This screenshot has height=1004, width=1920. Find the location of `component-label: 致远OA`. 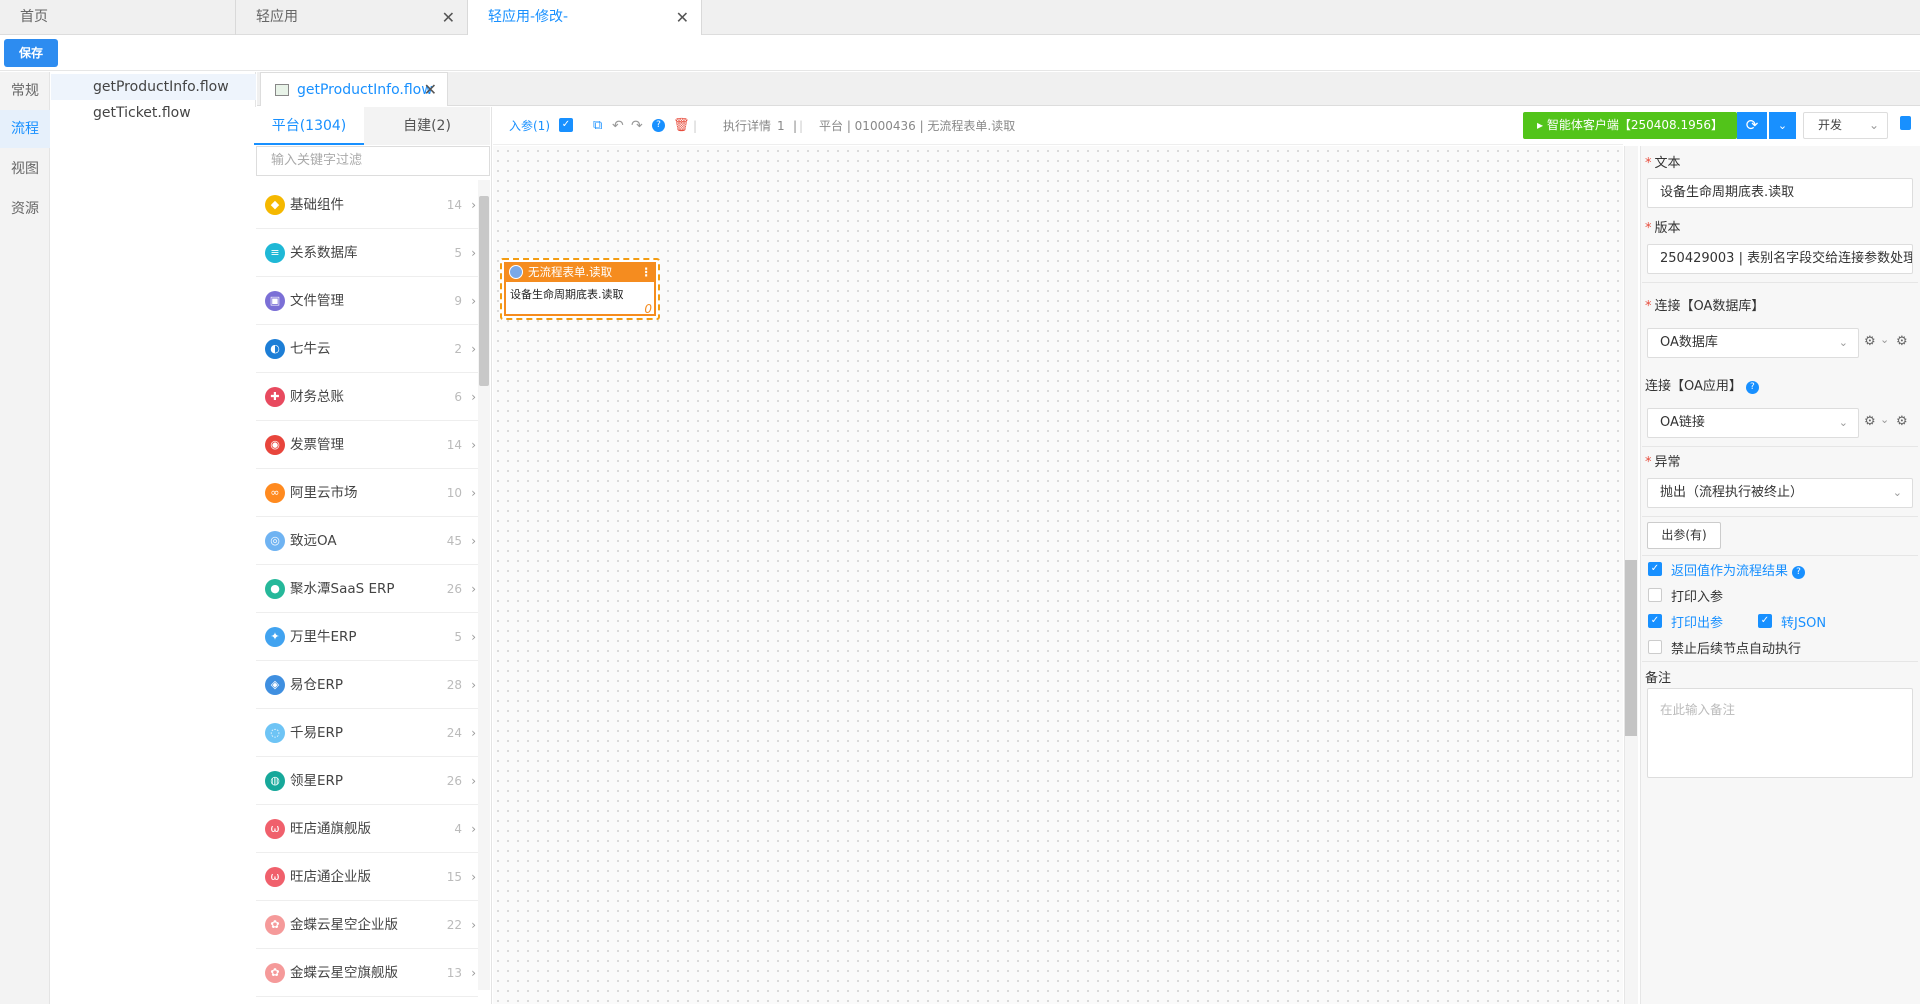

component-label: 致远OA is located at coordinates (313, 541).